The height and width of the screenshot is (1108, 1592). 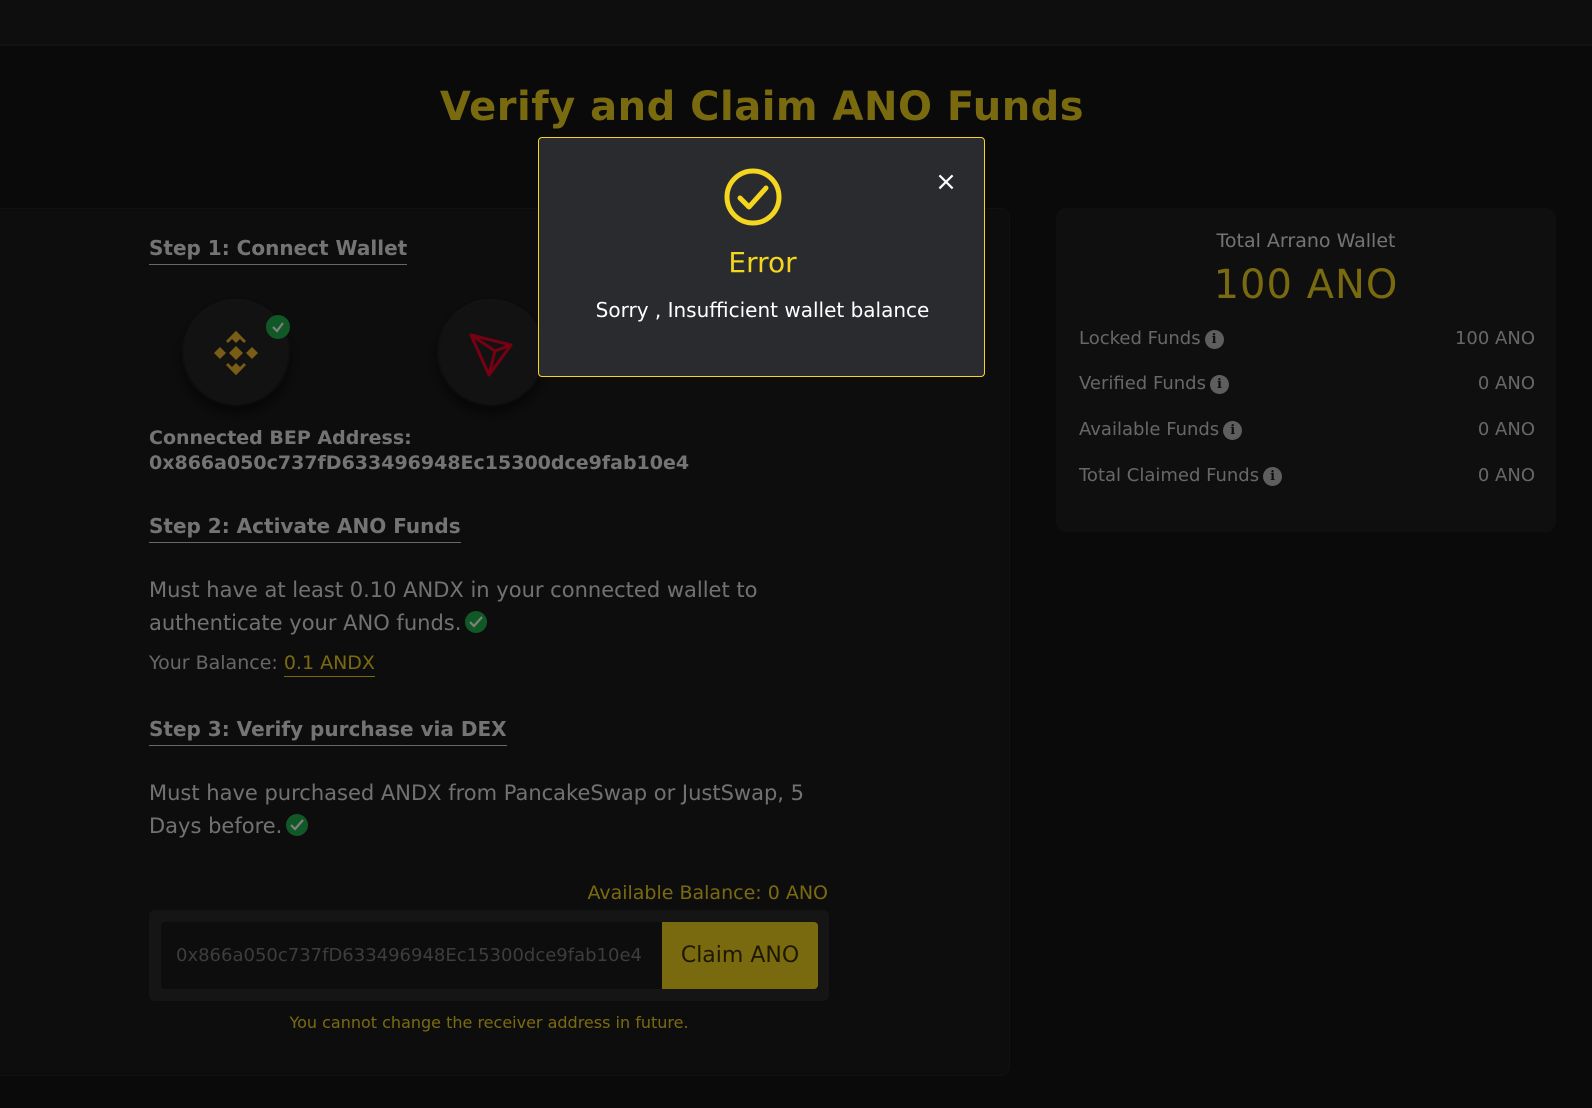 What do you see at coordinates (762, 310) in the screenshot?
I see `modal-message: Sorry , Insufficient wallet balance` at bounding box center [762, 310].